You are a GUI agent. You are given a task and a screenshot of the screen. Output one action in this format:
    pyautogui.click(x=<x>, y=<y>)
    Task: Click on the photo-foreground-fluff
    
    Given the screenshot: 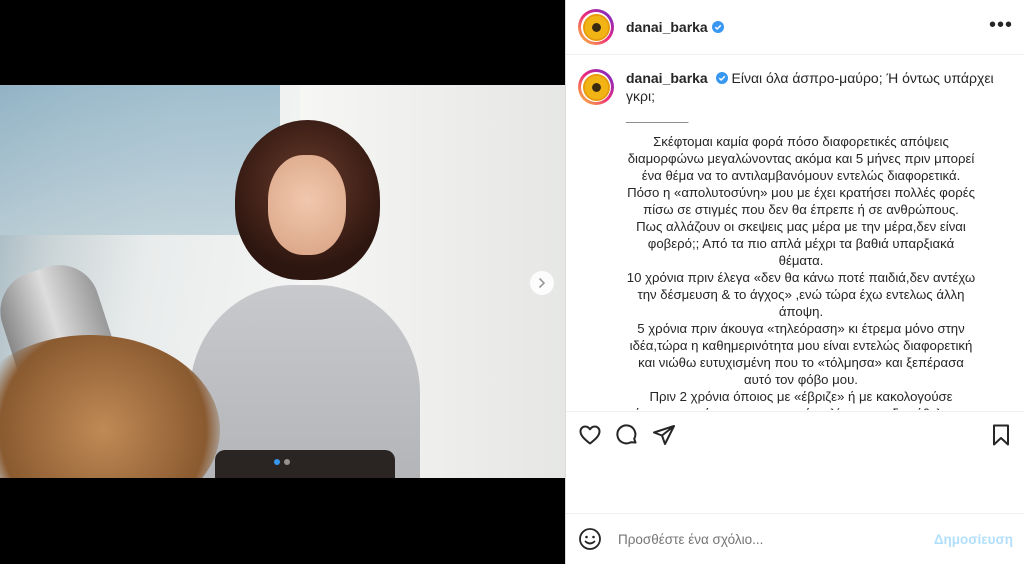 What is the action you would take?
    pyautogui.click(x=110, y=406)
    